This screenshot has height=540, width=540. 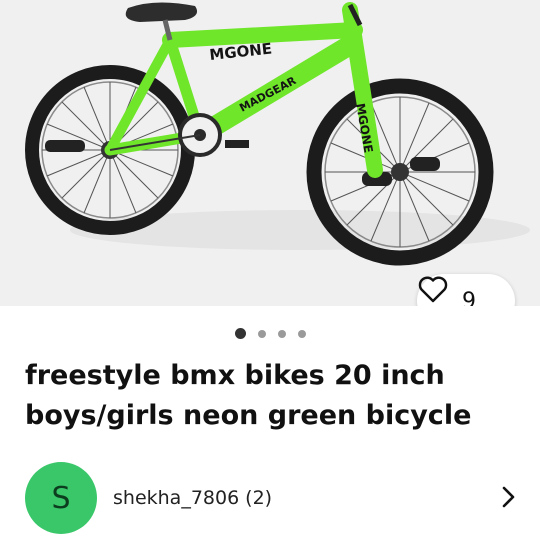 What do you see at coordinates (248, 415) in the screenshot?
I see `listing-title-line-2: boys/girls neon green bicycle` at bounding box center [248, 415].